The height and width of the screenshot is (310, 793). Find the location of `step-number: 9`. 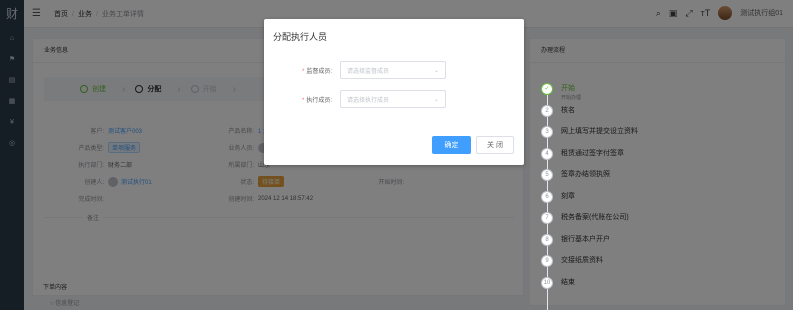

step-number: 9 is located at coordinates (547, 261).